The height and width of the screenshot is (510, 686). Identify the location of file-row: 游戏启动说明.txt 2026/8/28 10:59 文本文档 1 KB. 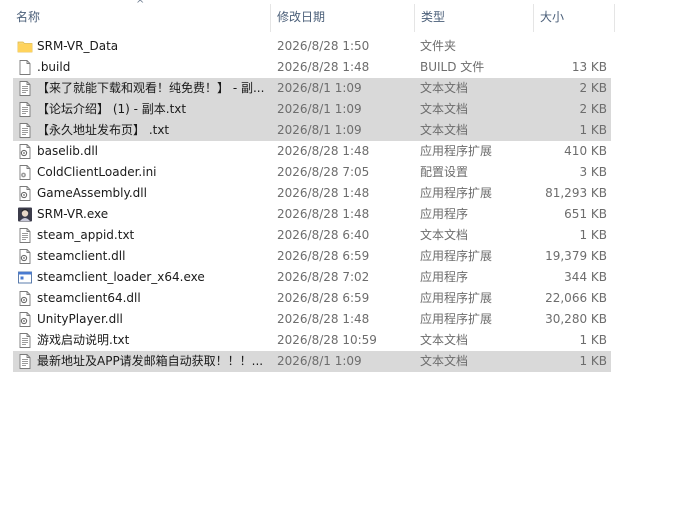
(312, 340).